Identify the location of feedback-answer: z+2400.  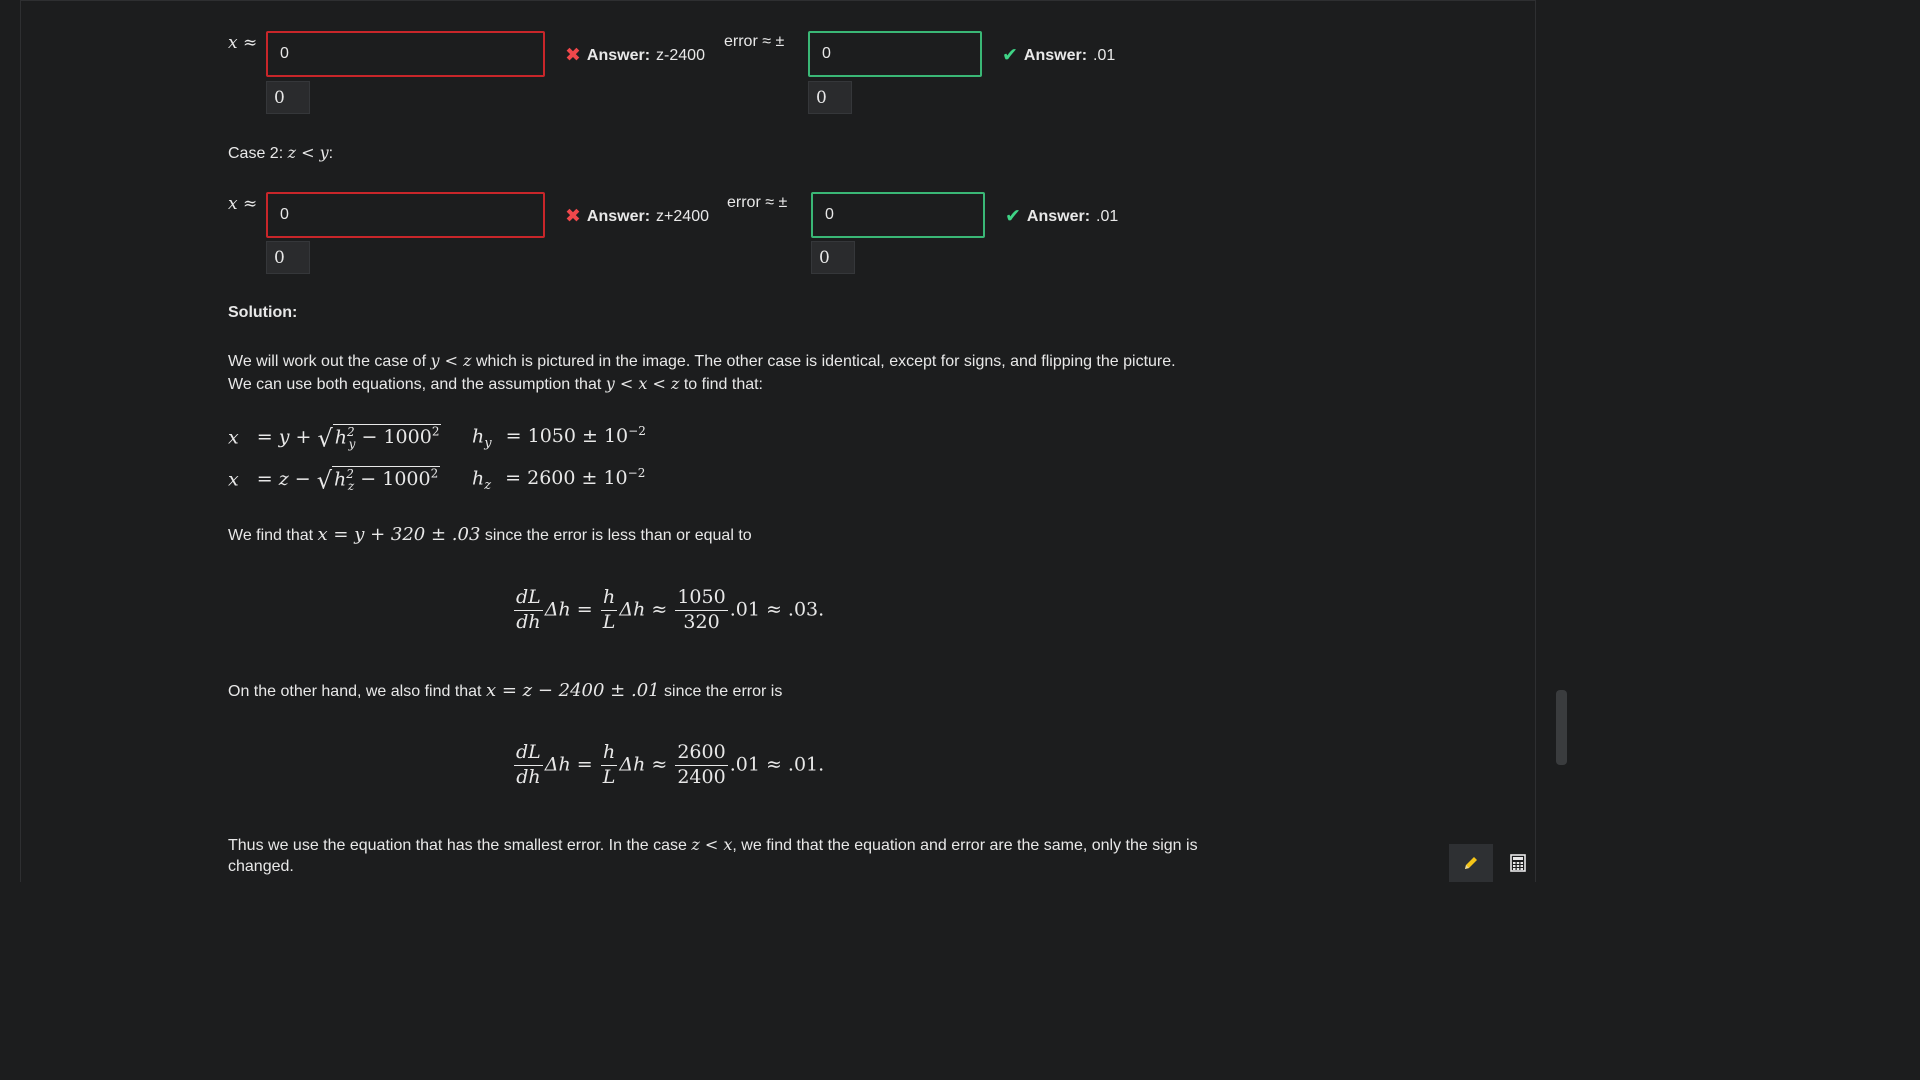
(682, 216).